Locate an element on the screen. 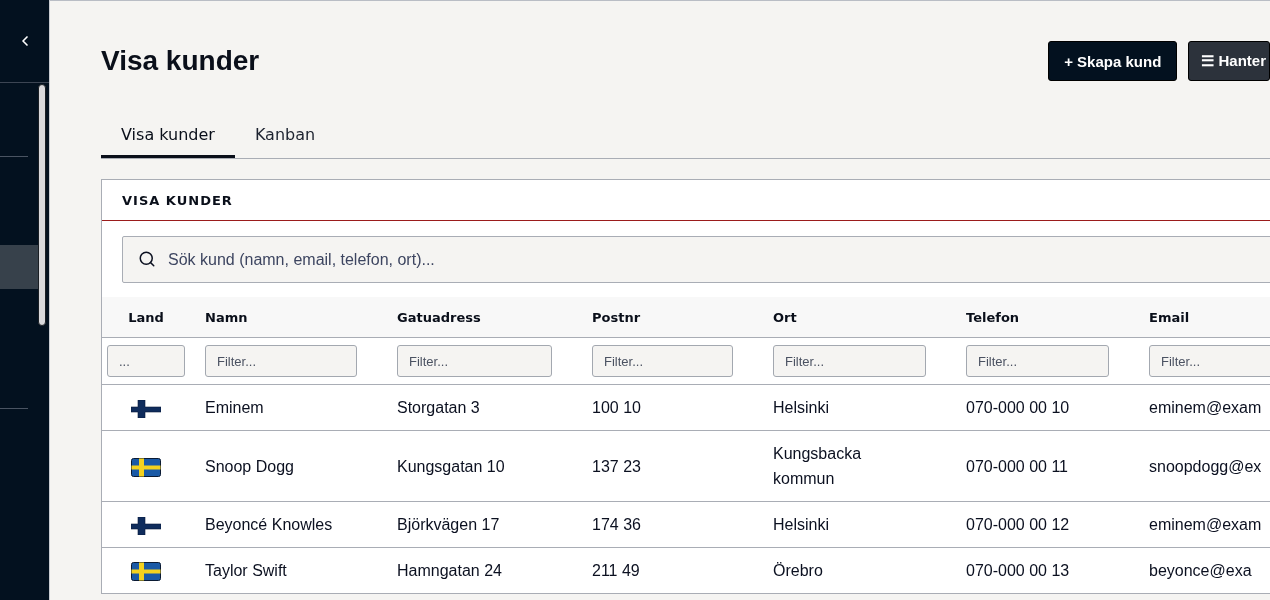 Image resolution: width=1270 pixels, height=600 pixels. column-header: Land is located at coordinates (148, 317).